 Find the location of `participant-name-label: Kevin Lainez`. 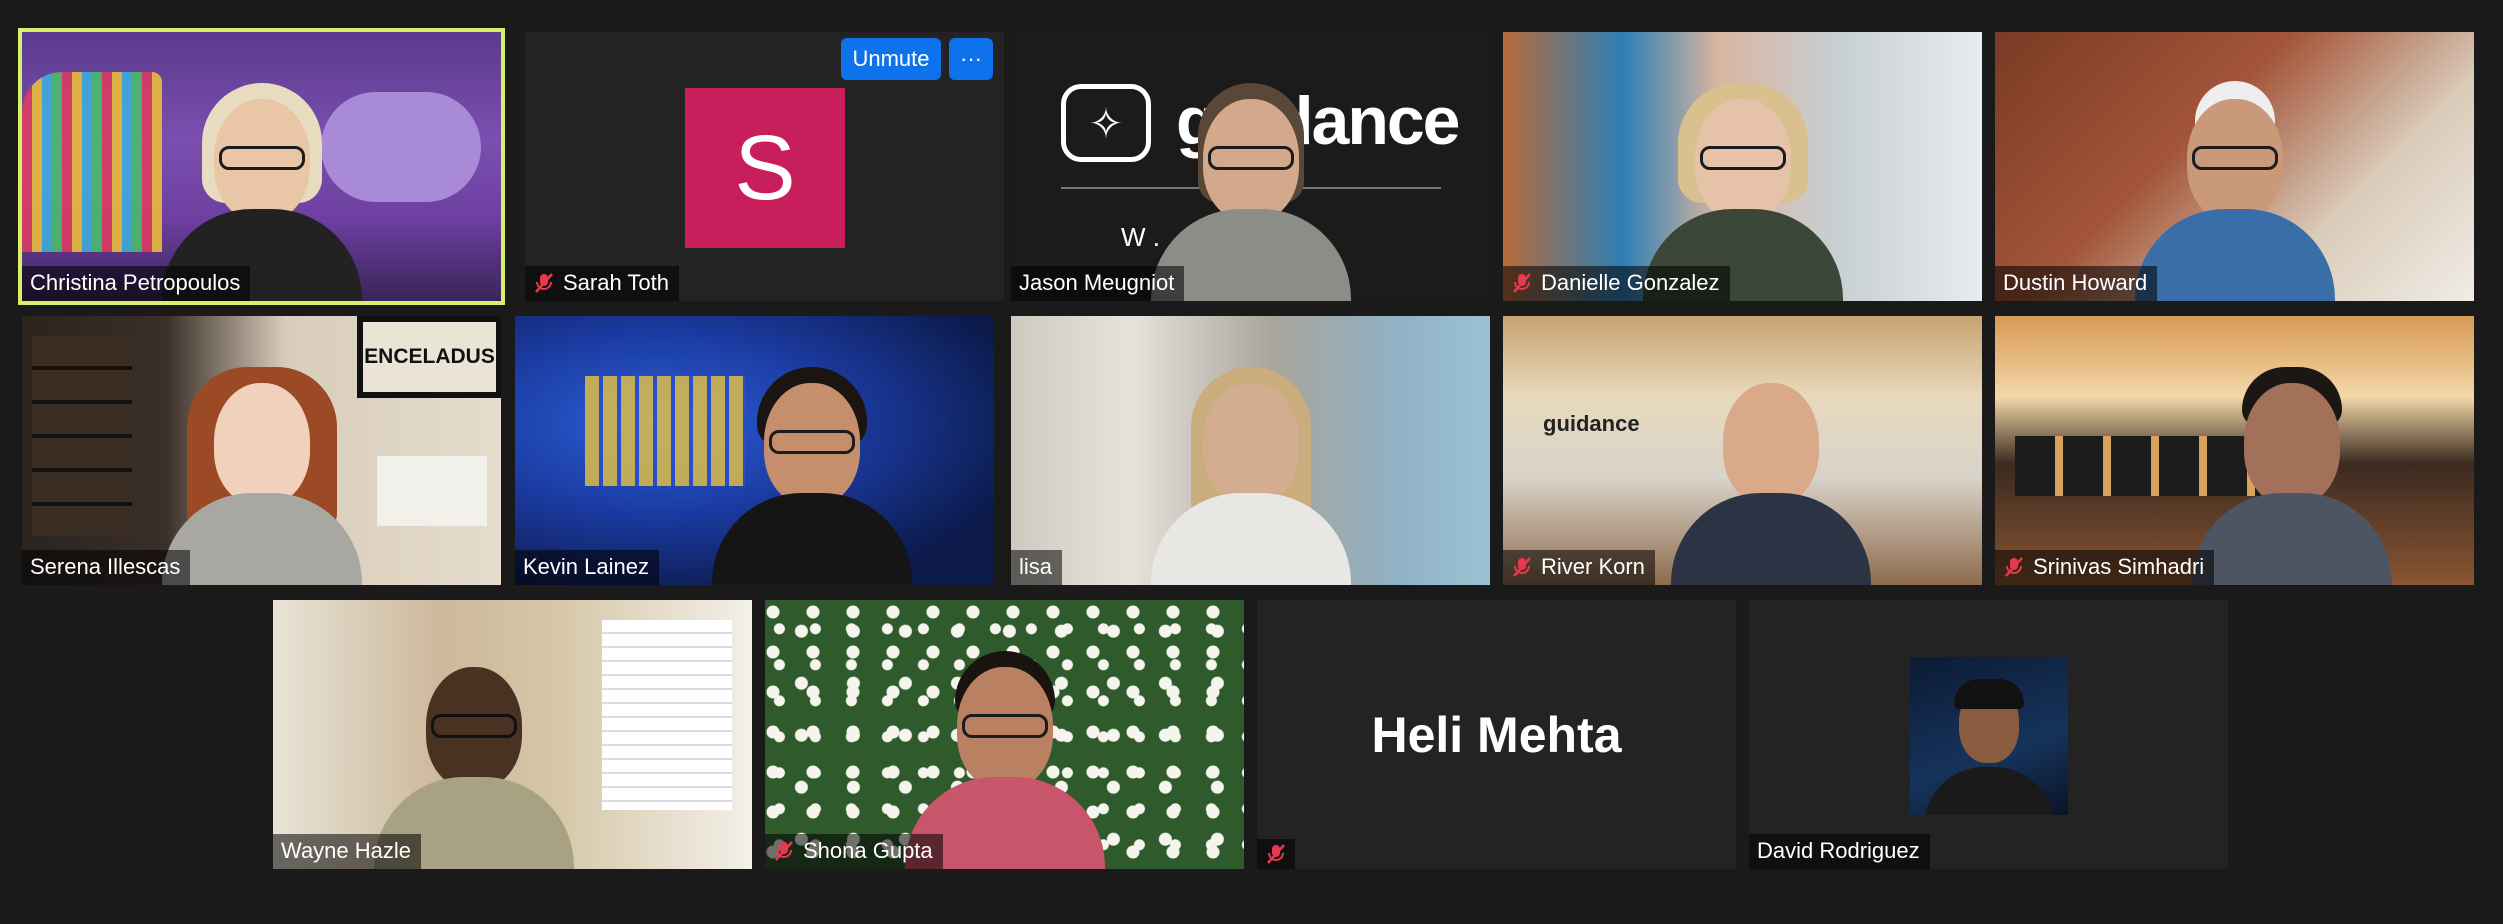

participant-name-label: Kevin Lainez is located at coordinates (587, 567).